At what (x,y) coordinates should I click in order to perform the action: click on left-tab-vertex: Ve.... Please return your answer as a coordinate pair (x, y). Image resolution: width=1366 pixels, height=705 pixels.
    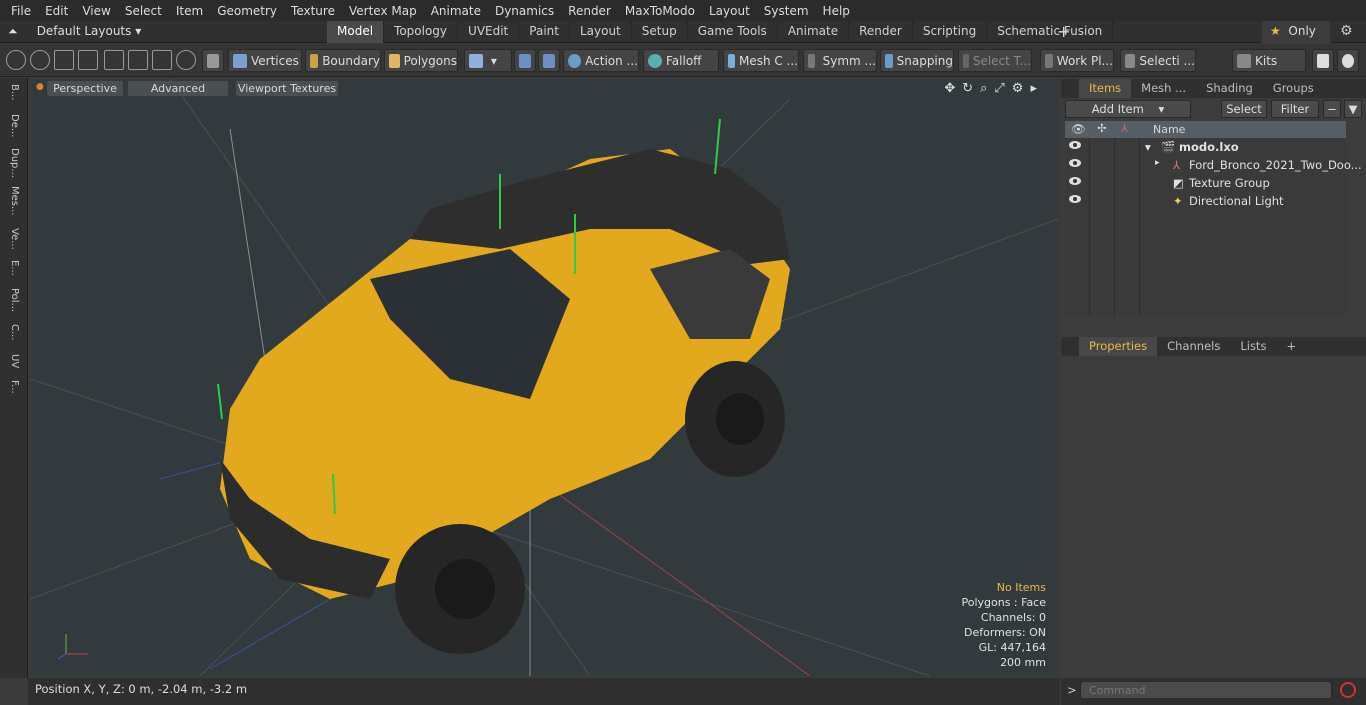
    Looking at the image, I should click on (12, 239).